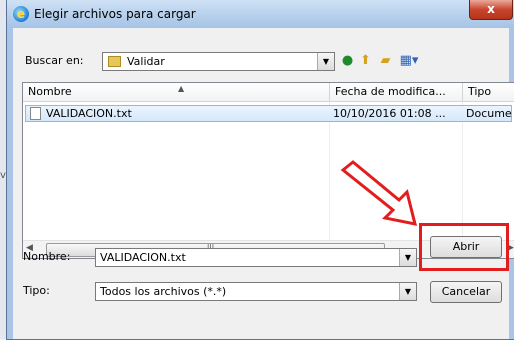  Describe the element at coordinates (489, 113) in the screenshot. I see `file-type: Docume` at that location.